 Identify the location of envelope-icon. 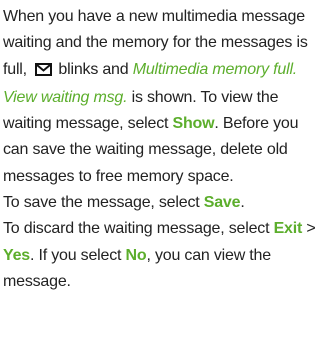
(44, 72).